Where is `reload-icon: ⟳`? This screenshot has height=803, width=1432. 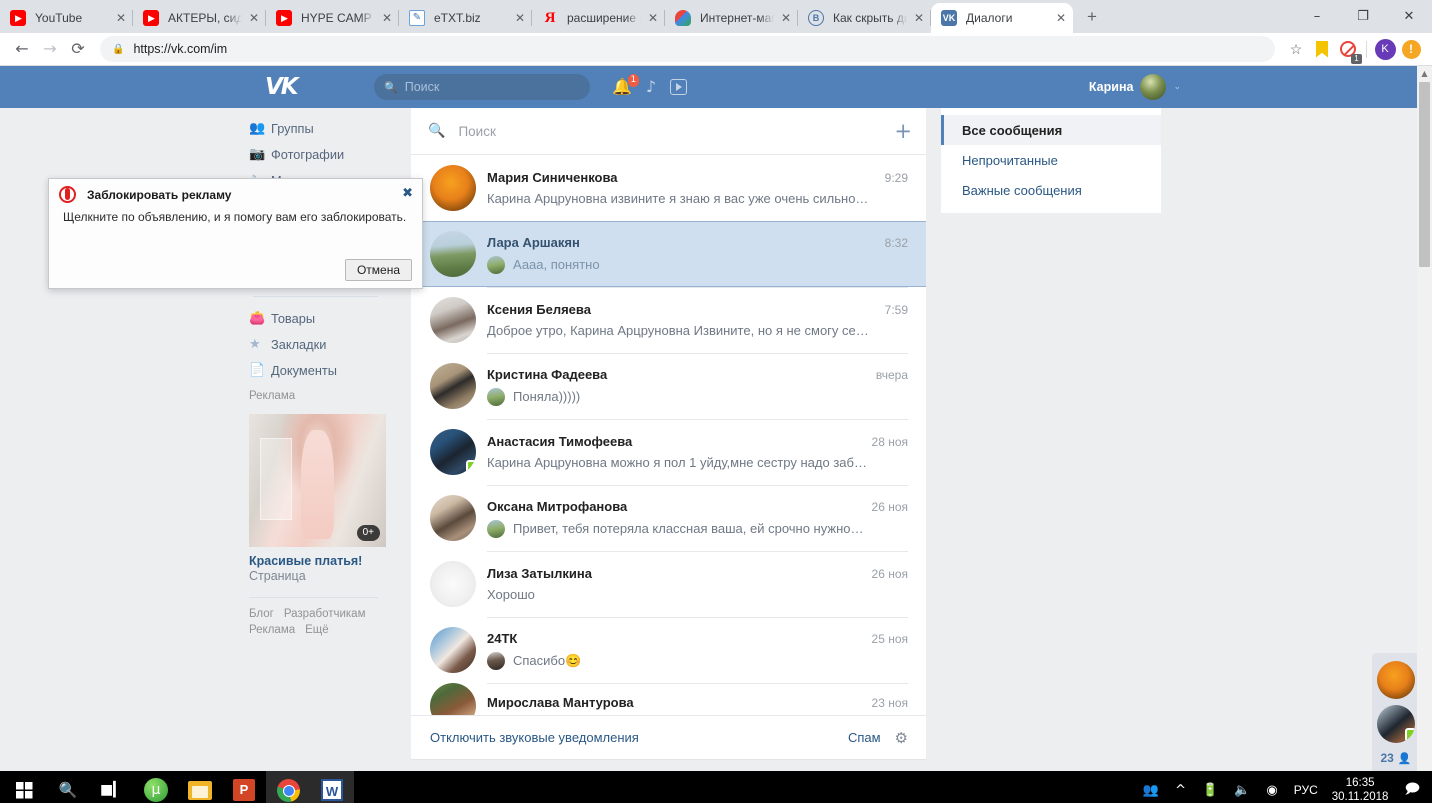 reload-icon: ⟳ is located at coordinates (78, 49).